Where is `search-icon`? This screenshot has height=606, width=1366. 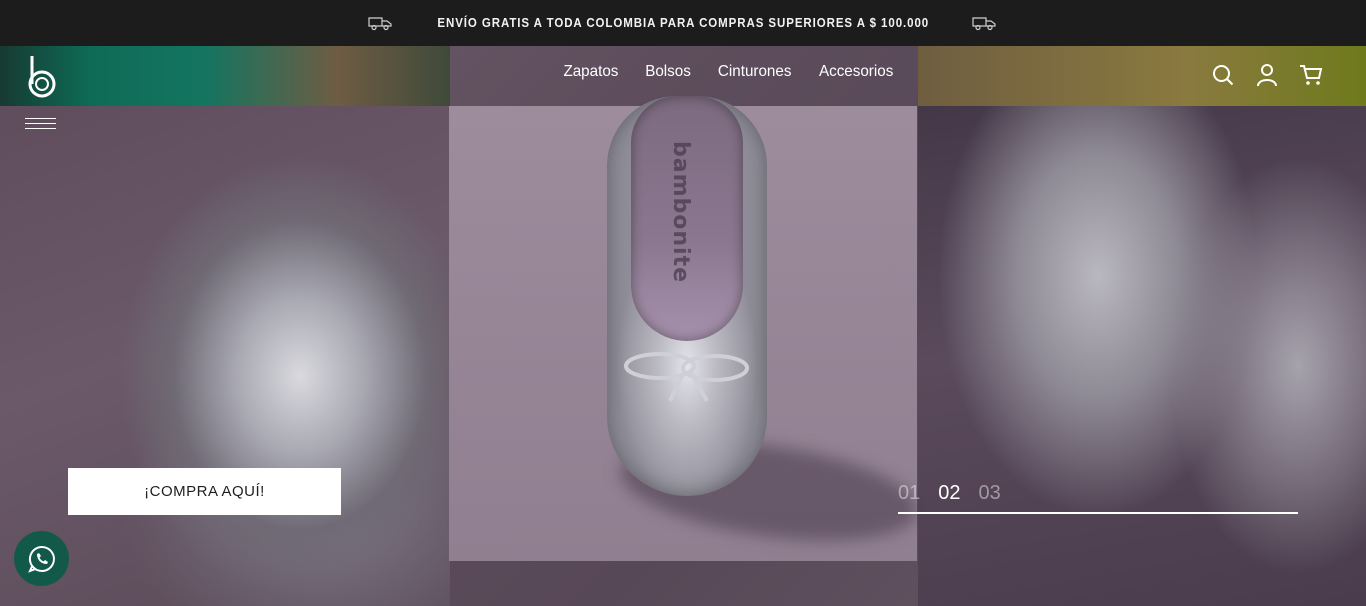 search-icon is located at coordinates (1223, 75).